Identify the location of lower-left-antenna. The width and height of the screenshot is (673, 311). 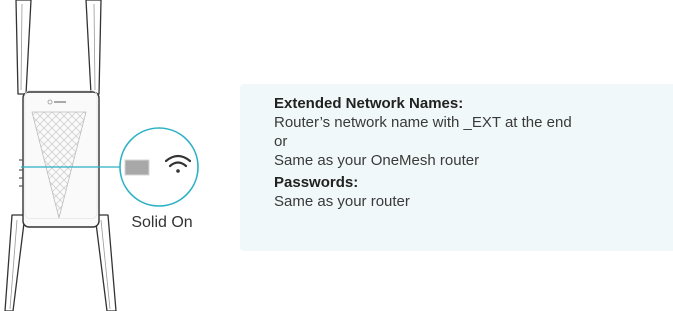
(15, 262).